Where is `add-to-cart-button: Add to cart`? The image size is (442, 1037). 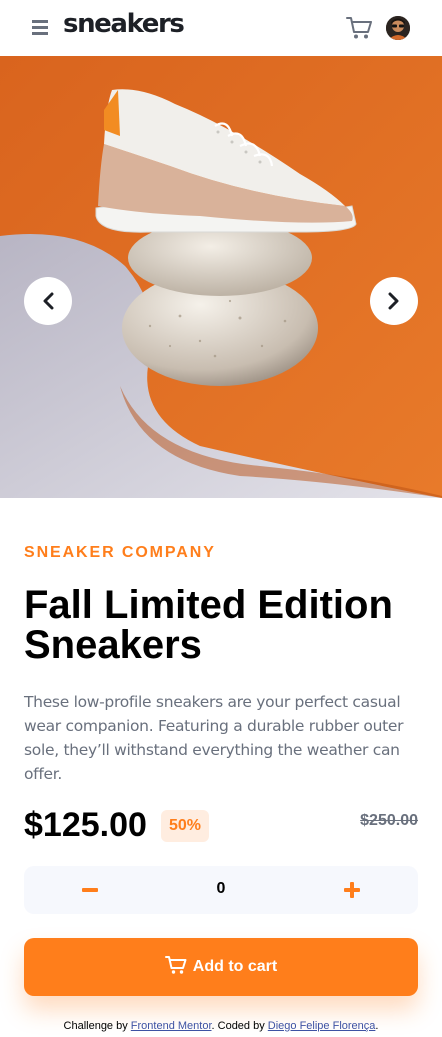 add-to-cart-button: Add to cart is located at coordinates (221, 967).